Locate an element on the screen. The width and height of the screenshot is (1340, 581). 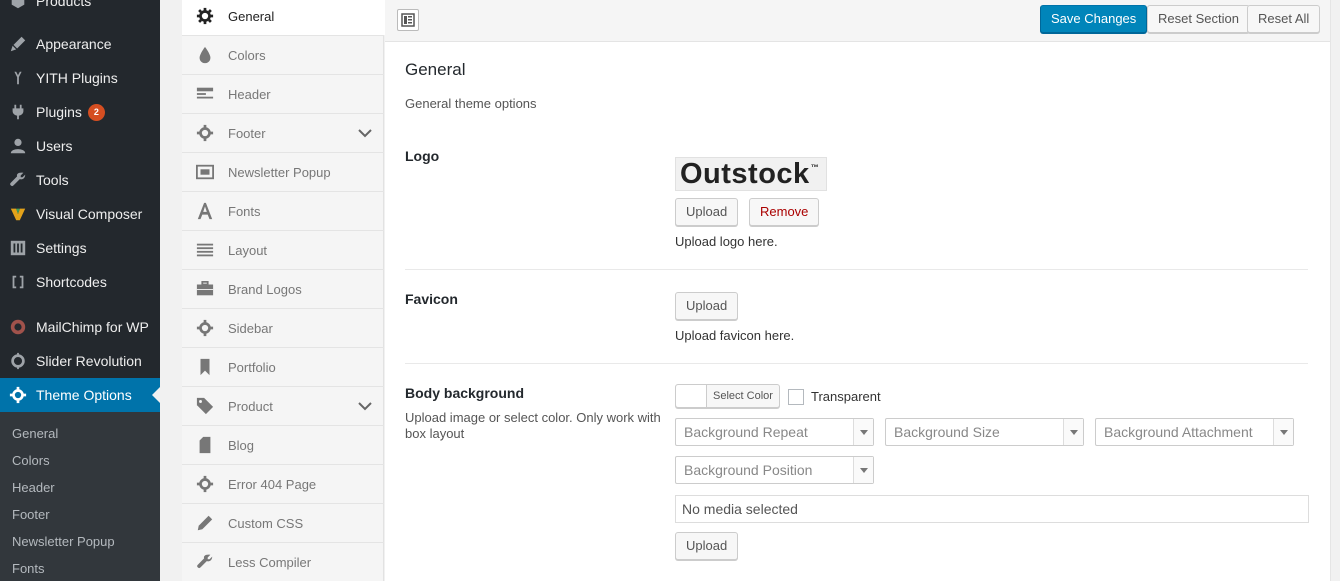
nav-item-label: Brand Logos is located at coordinates (265, 289).